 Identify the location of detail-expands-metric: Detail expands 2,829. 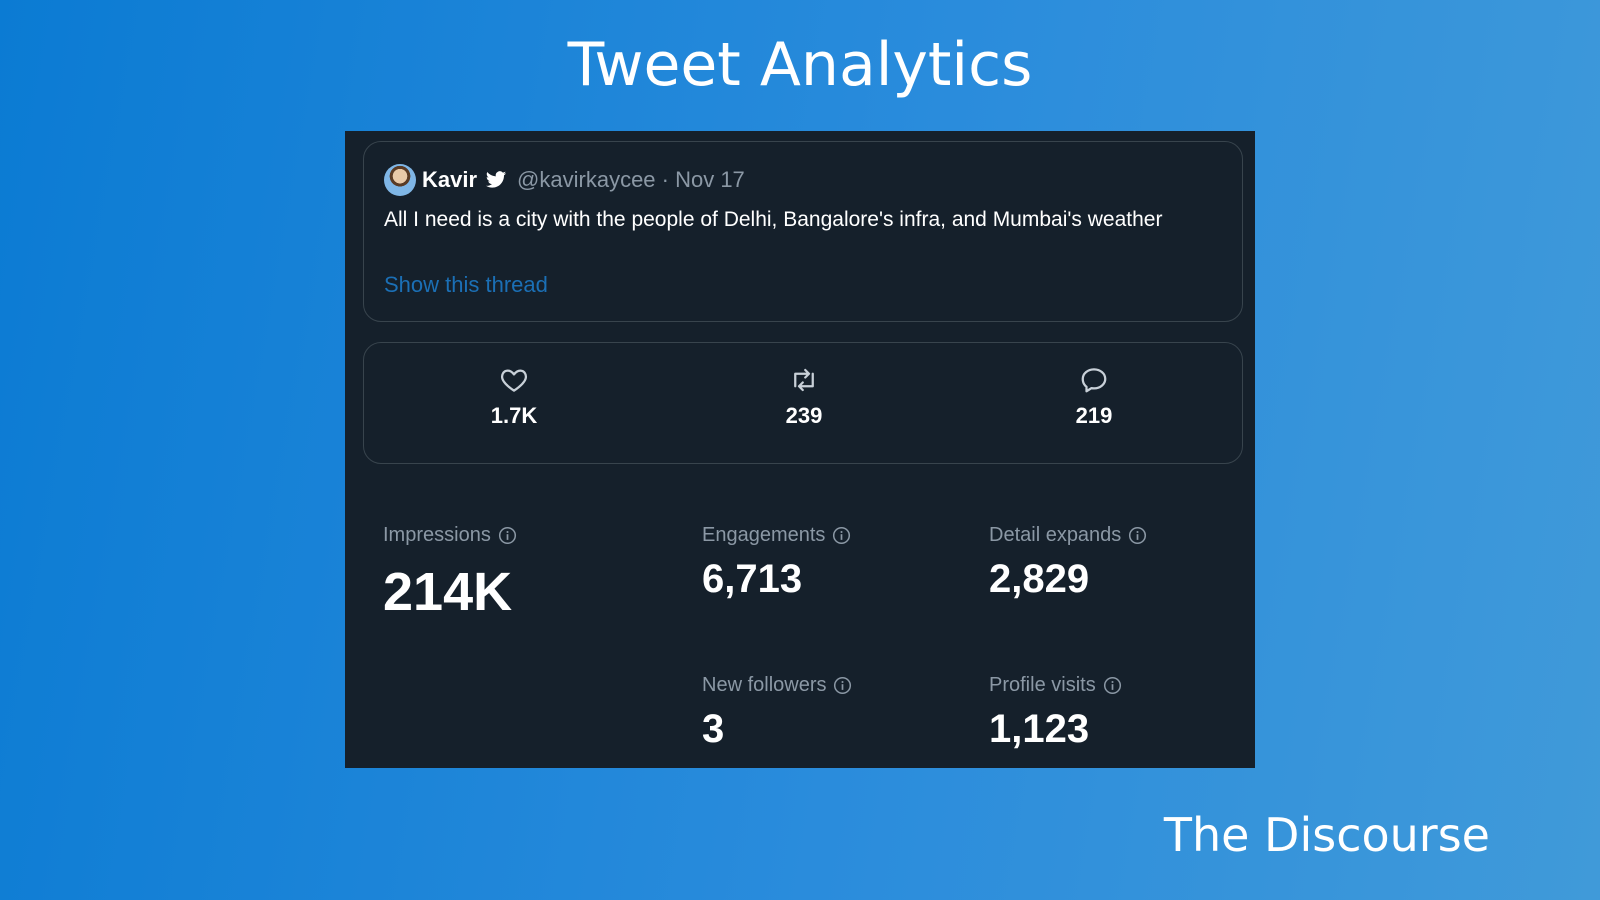
(1068, 563).